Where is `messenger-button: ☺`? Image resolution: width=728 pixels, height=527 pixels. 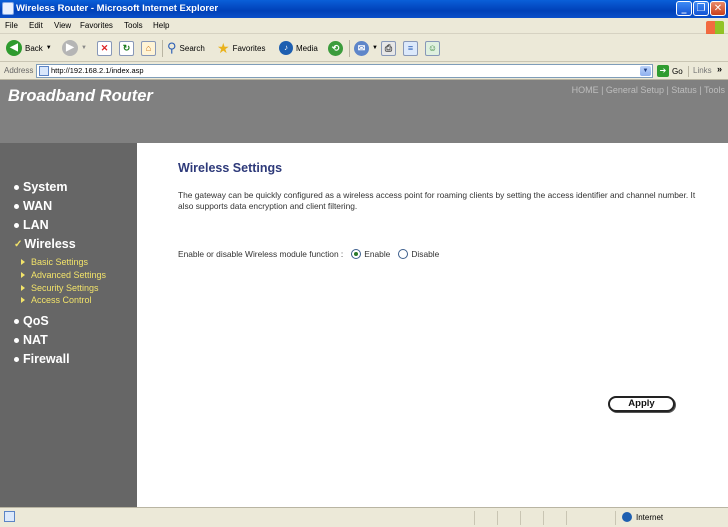 messenger-button: ☺ is located at coordinates (432, 48).